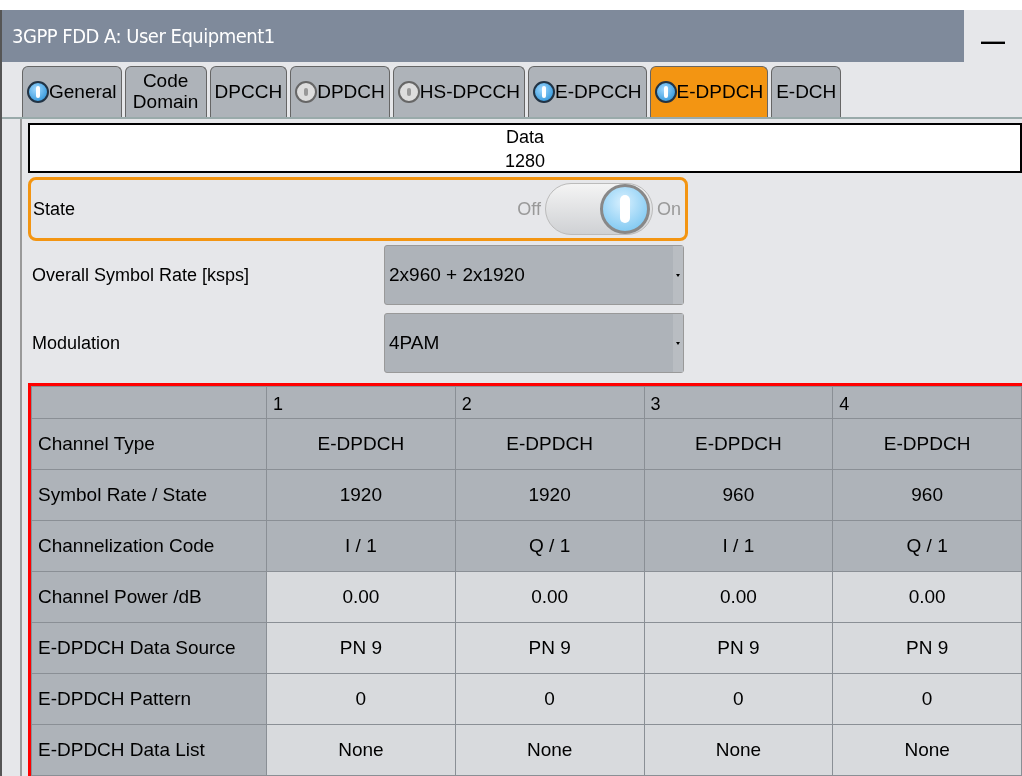  What do you see at coordinates (72, 91) in the screenshot?
I see `tab: General` at bounding box center [72, 91].